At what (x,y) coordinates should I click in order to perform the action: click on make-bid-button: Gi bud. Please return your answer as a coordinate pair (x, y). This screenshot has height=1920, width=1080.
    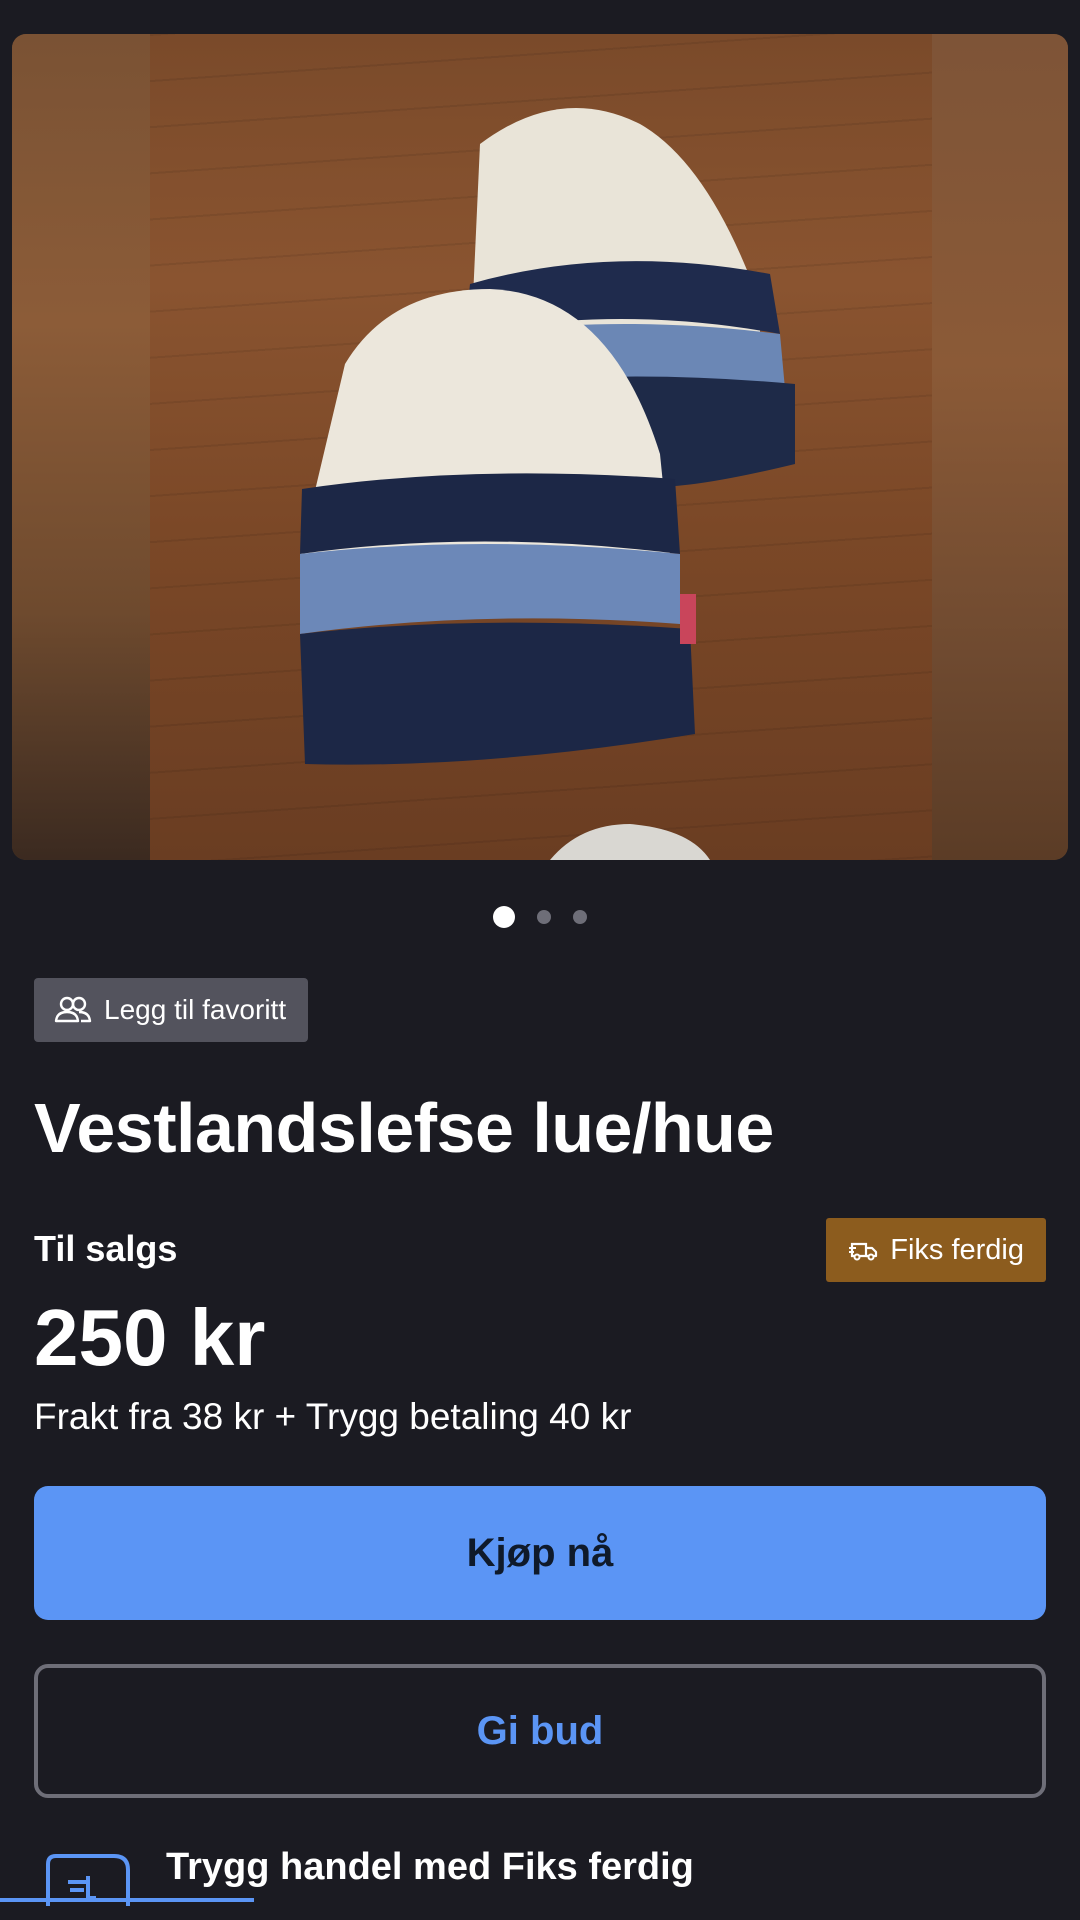
    Looking at the image, I should click on (540, 1731).